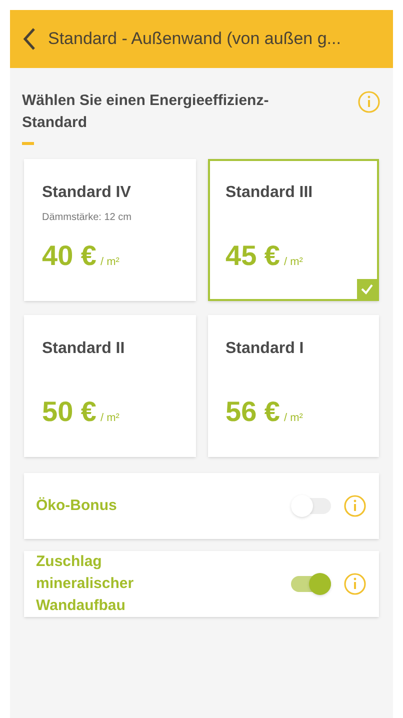  What do you see at coordinates (69, 256) in the screenshot?
I see `standard-price: 40 €` at bounding box center [69, 256].